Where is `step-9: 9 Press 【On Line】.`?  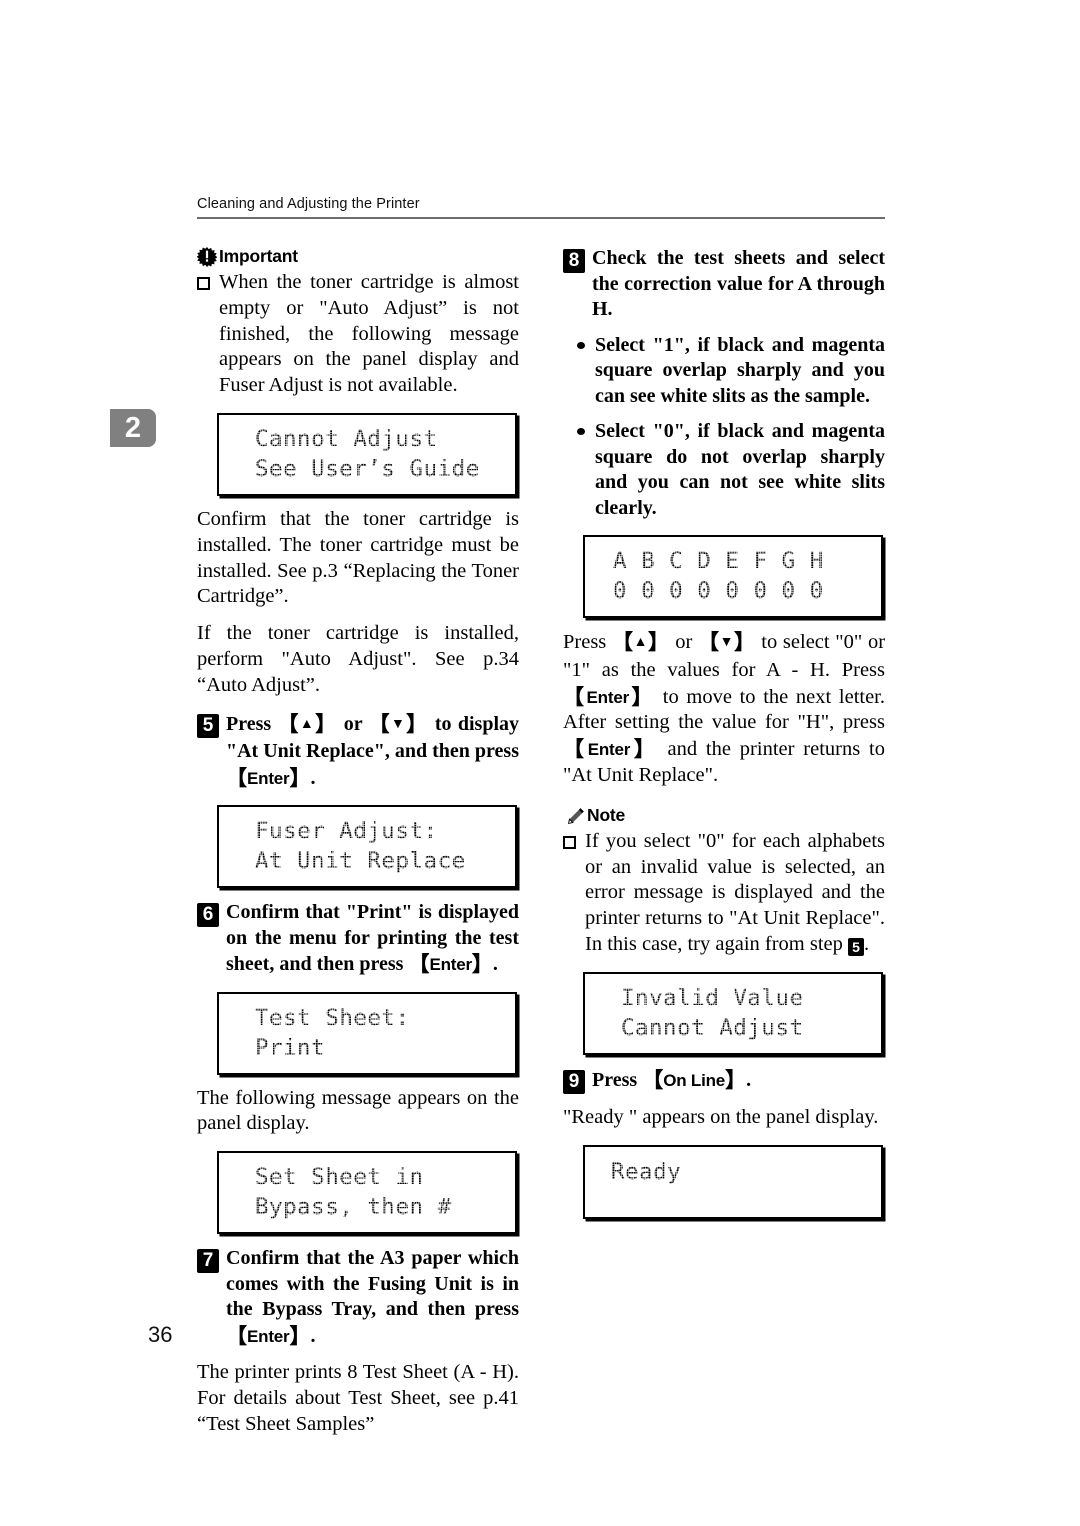
step-9: 9 Press 【On Line】. is located at coordinates (724, 1080).